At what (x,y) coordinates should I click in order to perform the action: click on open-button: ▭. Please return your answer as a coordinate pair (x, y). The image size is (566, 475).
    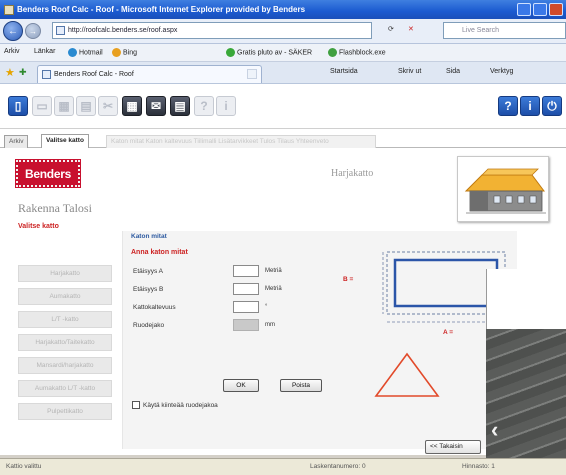
    Looking at the image, I should click on (42, 106).